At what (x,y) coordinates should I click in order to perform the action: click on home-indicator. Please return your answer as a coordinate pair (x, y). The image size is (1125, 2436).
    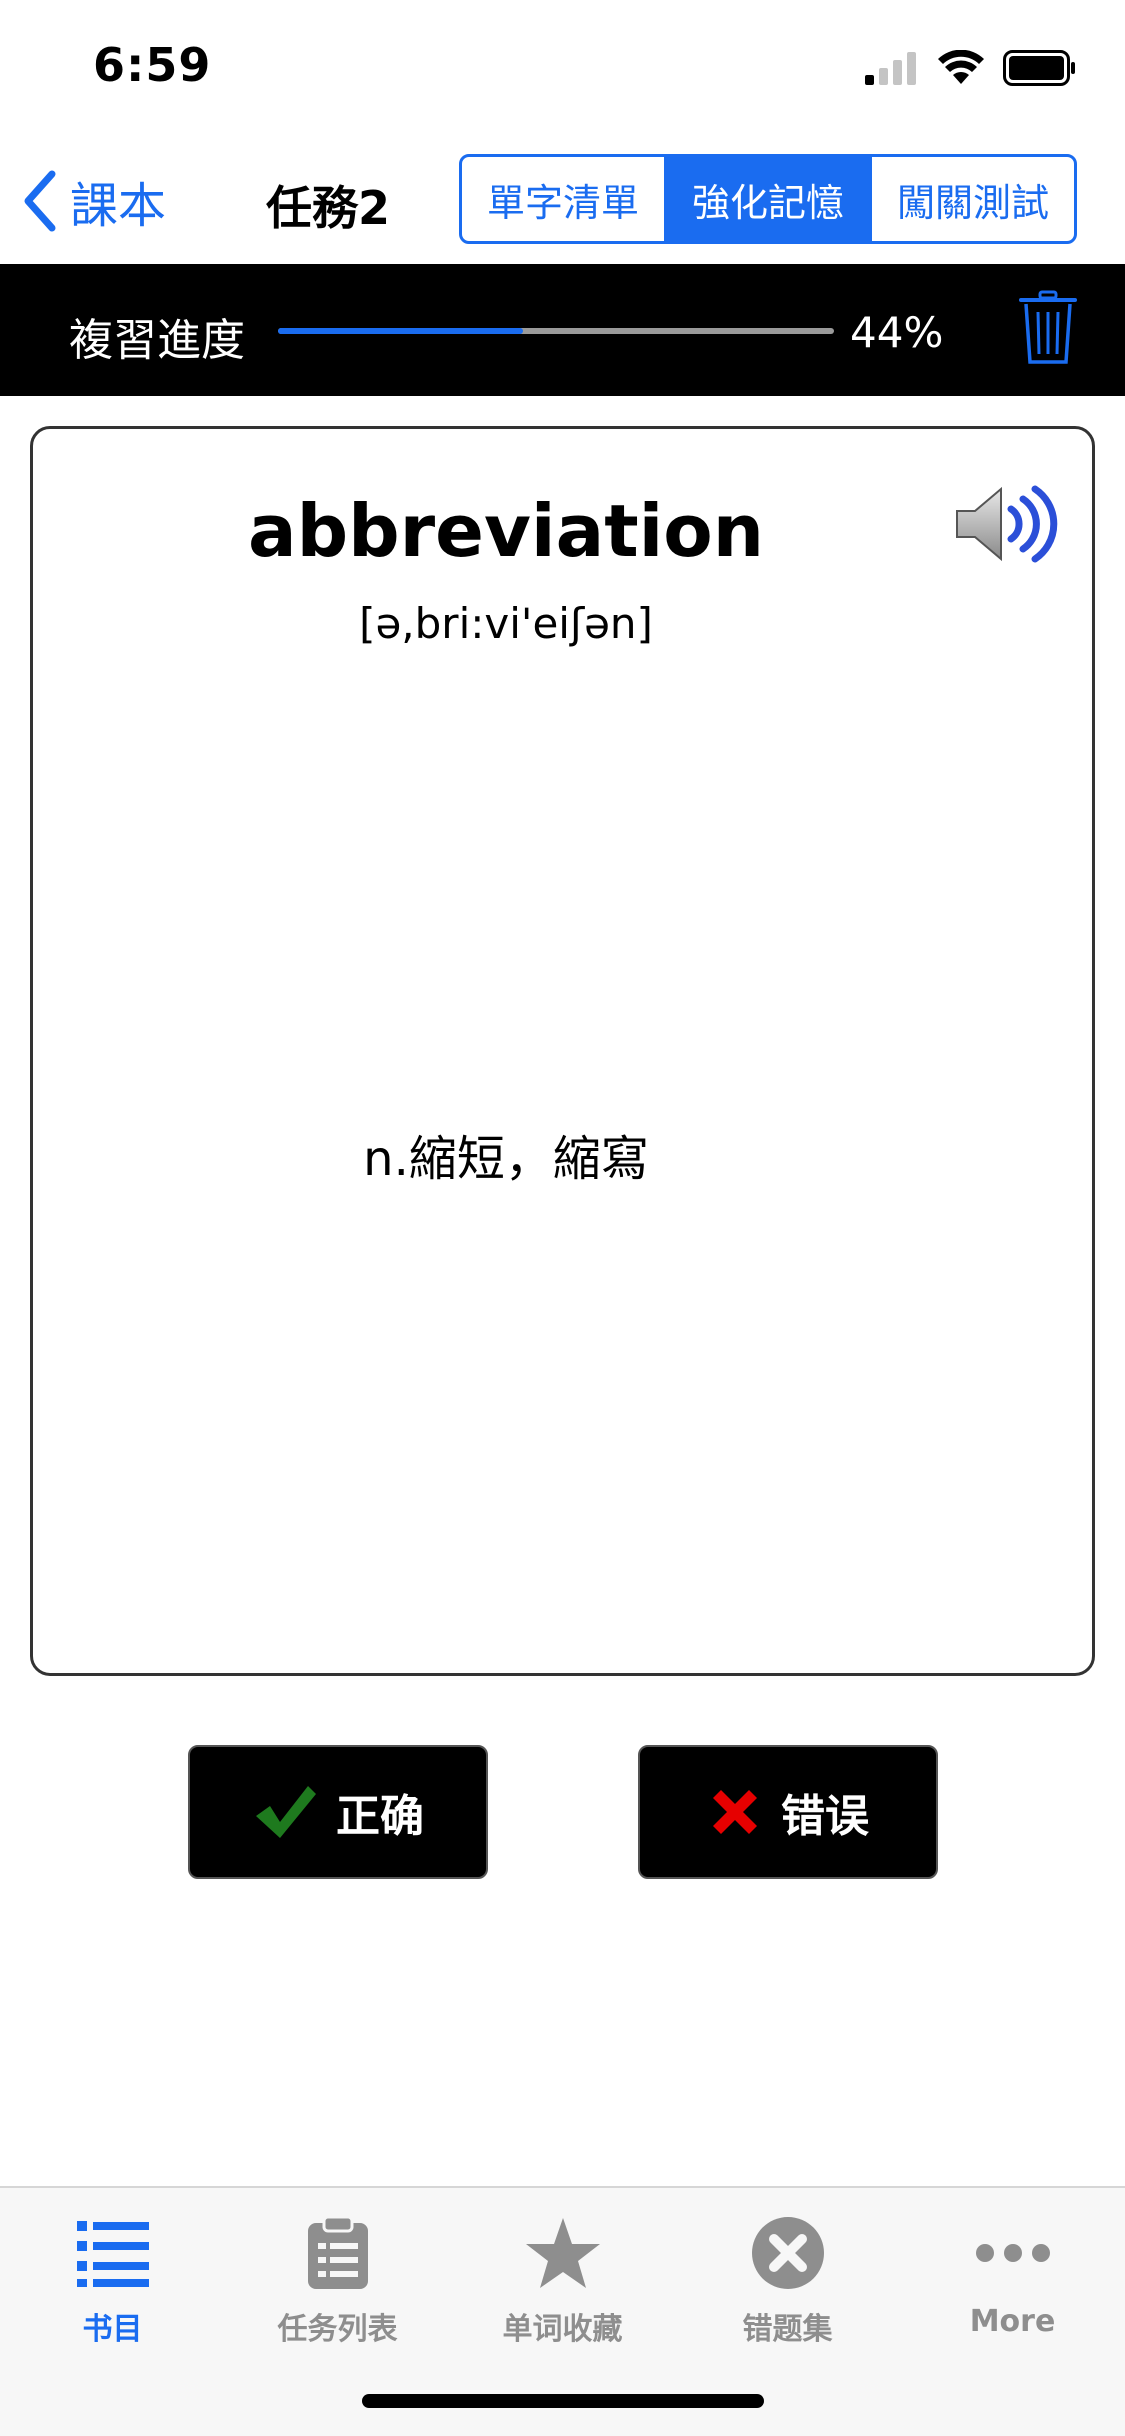
    Looking at the image, I should click on (563, 2401).